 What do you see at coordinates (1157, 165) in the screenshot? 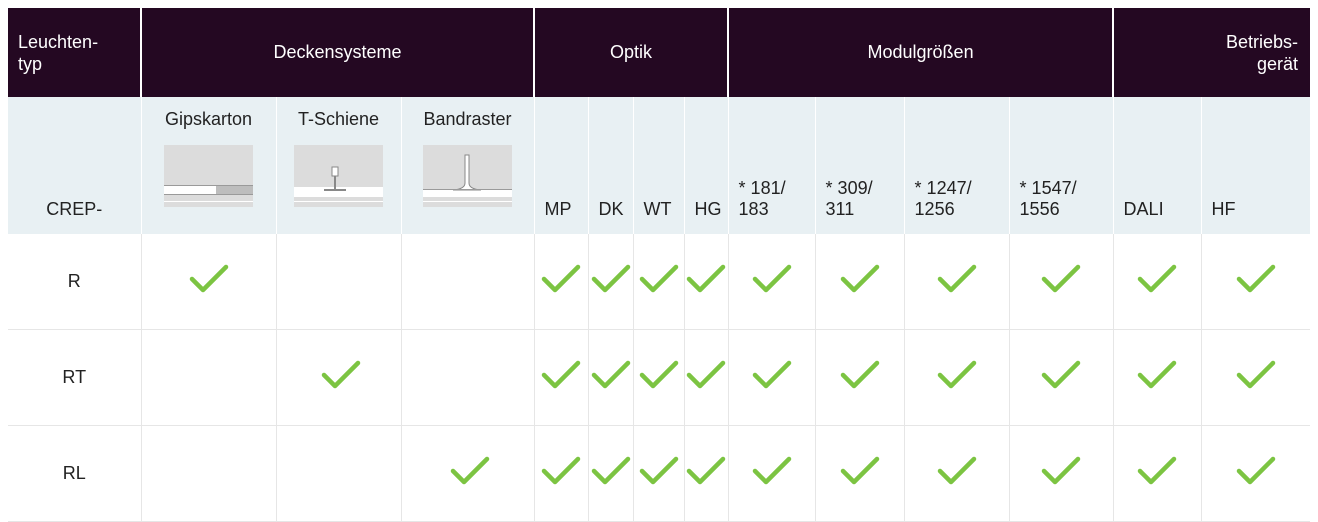
I see `sub-header-dali: DALI` at bounding box center [1157, 165].